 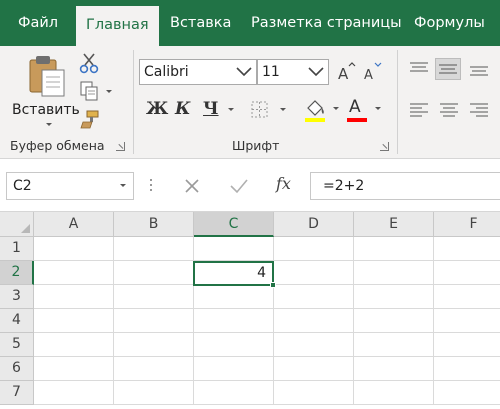 What do you see at coordinates (405, 186) in the screenshot?
I see `formula-input: =2+2` at bounding box center [405, 186].